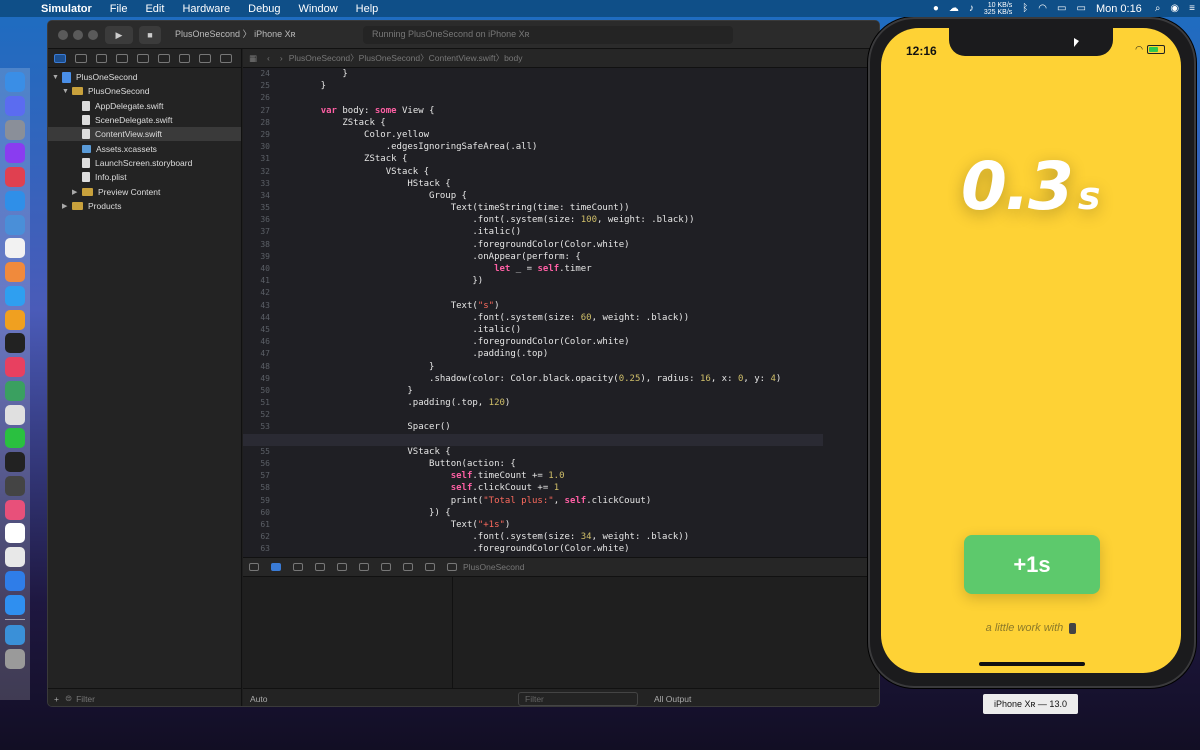 This screenshot has width=1200, height=750. I want to click on downloads-folder-icon, so click(15, 635).